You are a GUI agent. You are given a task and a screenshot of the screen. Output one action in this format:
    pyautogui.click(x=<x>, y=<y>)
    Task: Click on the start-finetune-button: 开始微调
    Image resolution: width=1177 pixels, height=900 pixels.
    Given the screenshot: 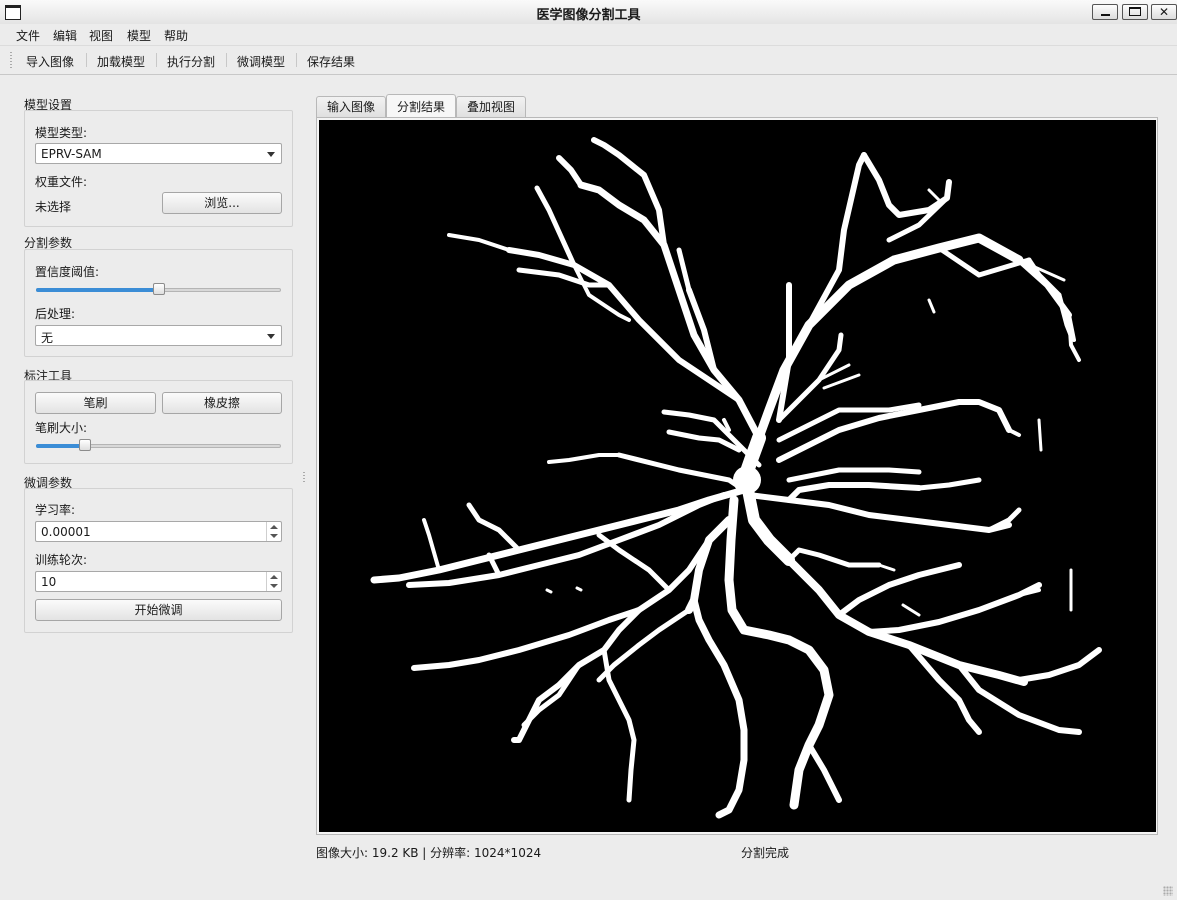 What is the action you would take?
    pyautogui.click(x=158, y=610)
    